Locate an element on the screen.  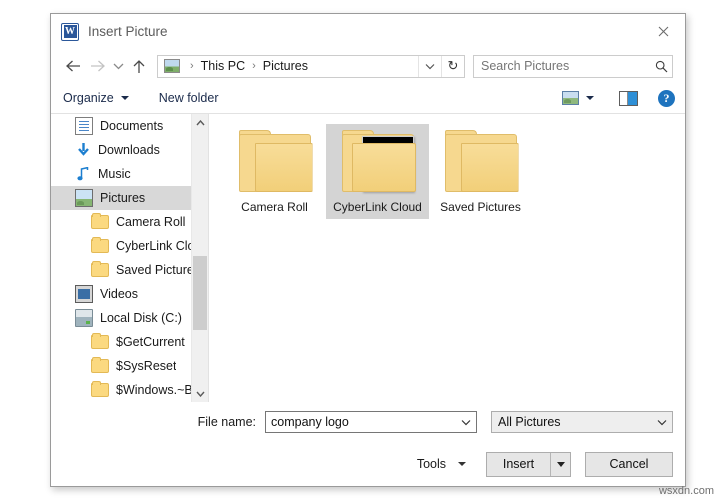
refresh-icon: ↻ is located at coordinates (452, 66).